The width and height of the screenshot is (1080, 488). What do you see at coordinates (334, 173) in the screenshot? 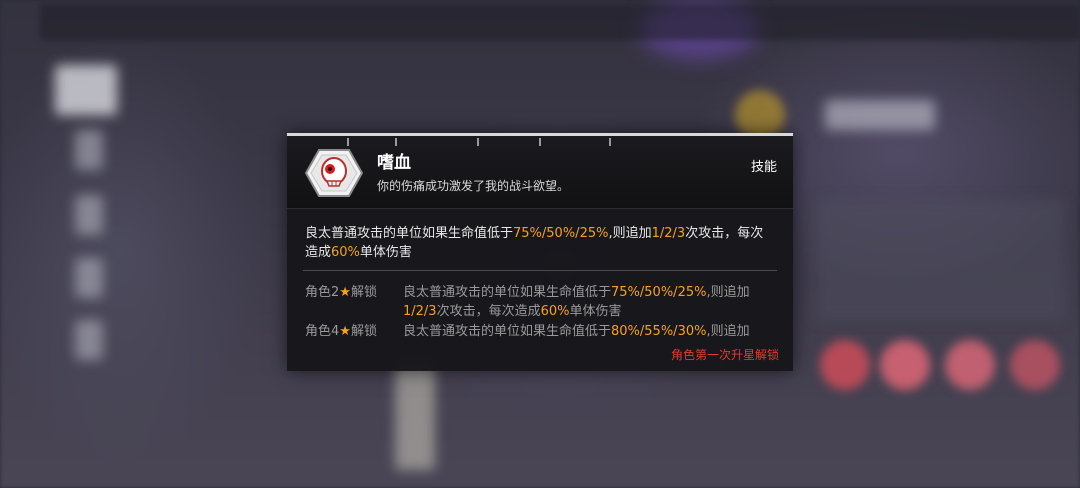
I see `skull-hexagon-icon` at bounding box center [334, 173].